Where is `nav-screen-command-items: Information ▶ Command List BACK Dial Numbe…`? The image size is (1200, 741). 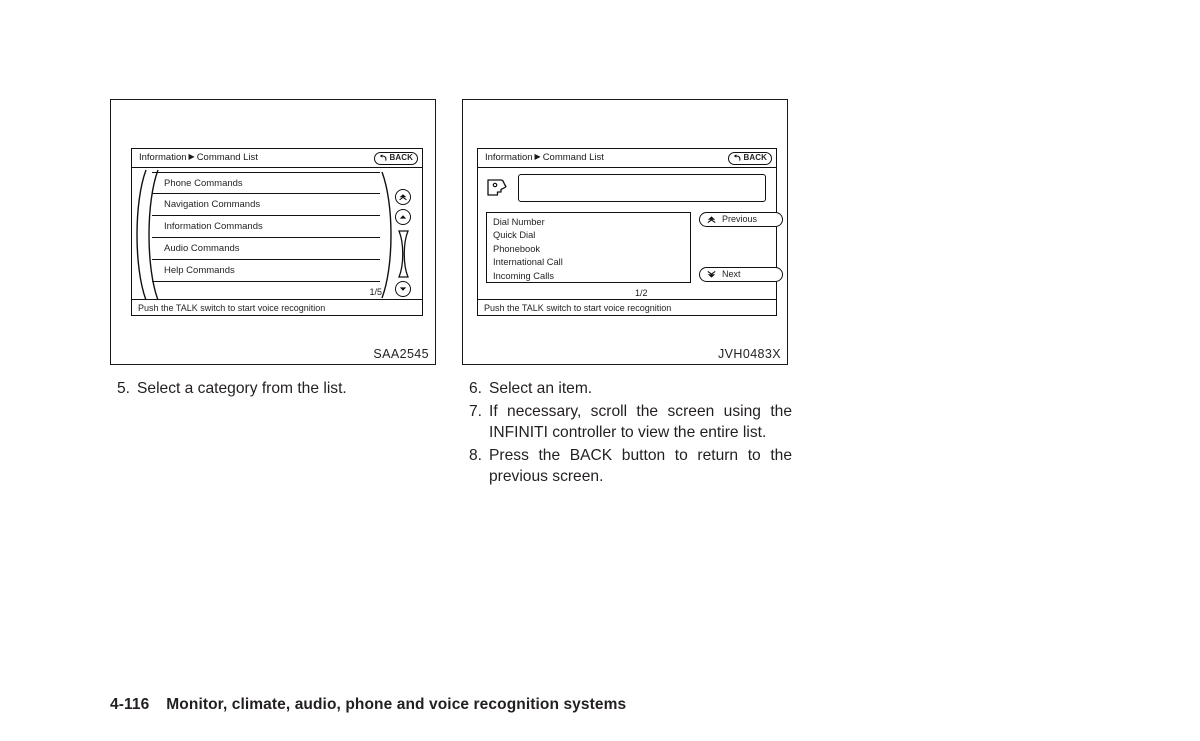 nav-screen-command-items: Information ▶ Command List BACK Dial Numbe… is located at coordinates (630, 232).